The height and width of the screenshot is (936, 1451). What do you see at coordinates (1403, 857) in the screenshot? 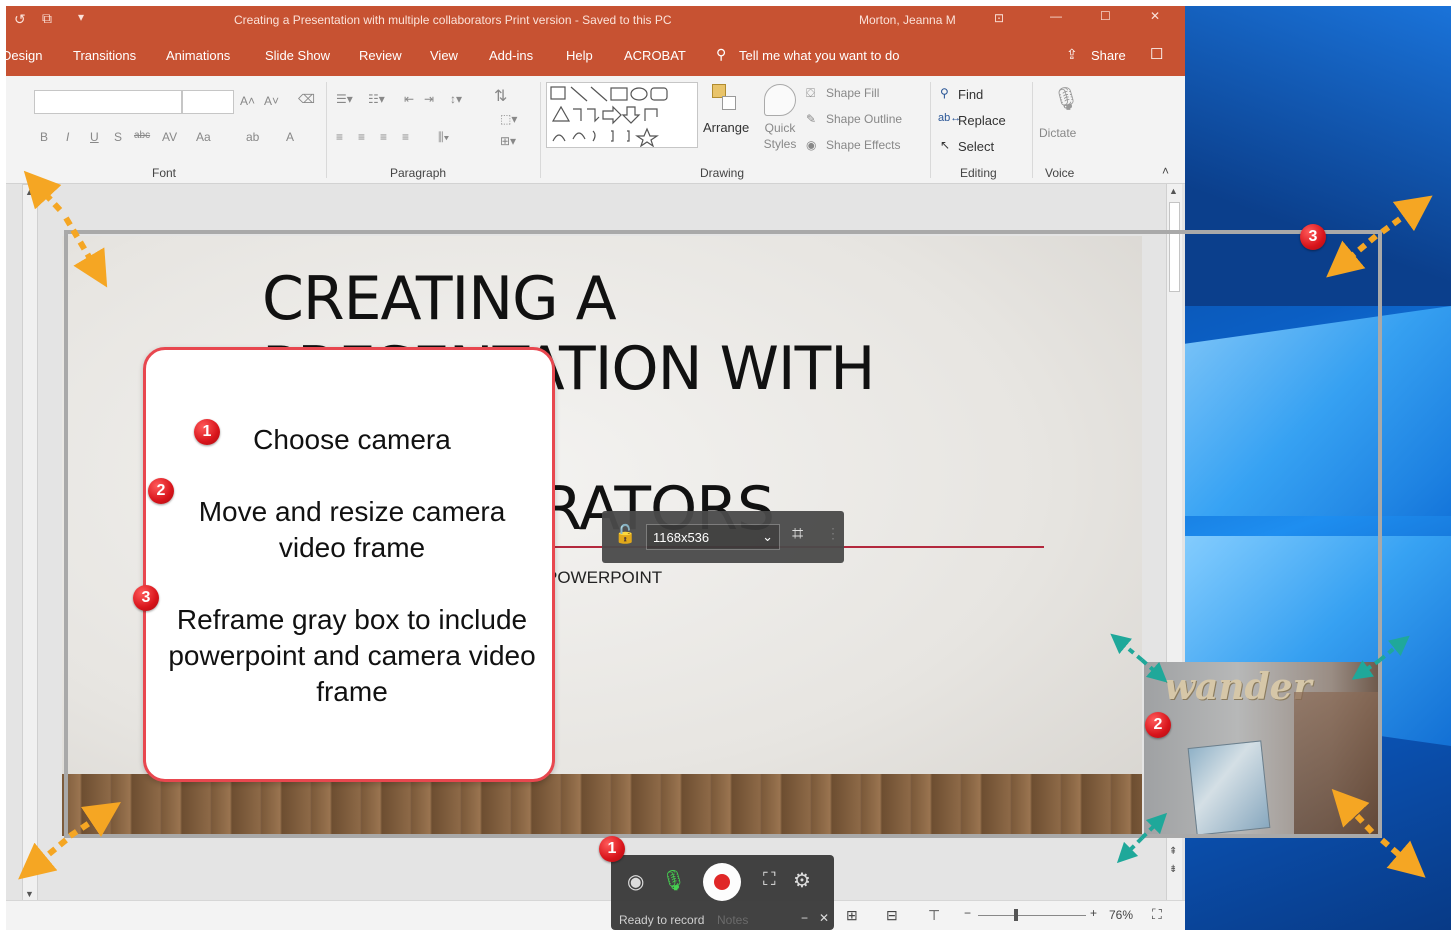
I see `resize-arrow-bottom-right-out` at bounding box center [1403, 857].